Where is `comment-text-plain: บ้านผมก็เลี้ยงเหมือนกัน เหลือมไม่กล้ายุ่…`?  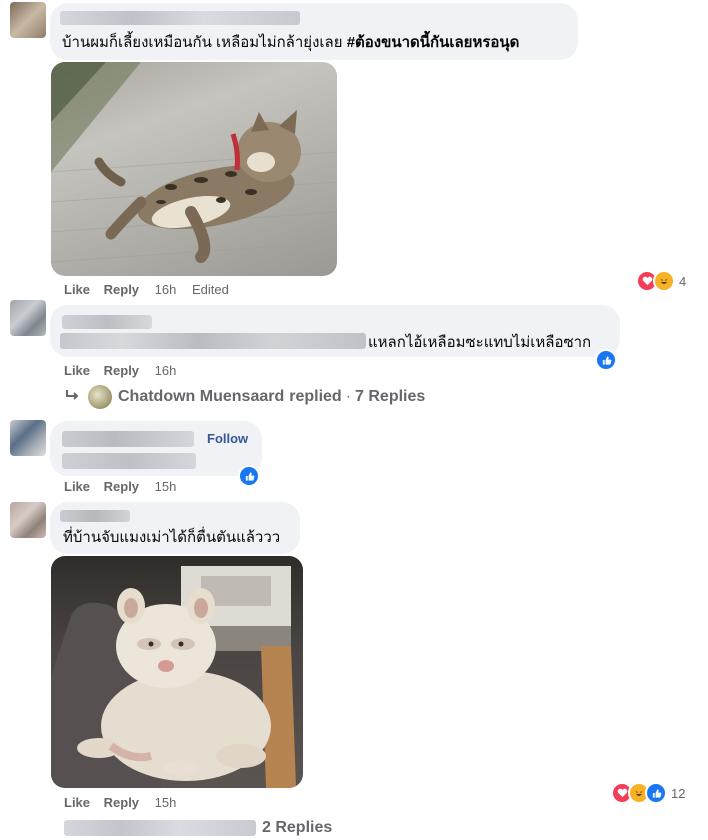 comment-text-plain: บ้านผมก็เลี้ยงเหมือนกัน เหลือมไม่กล้ายุ่… is located at coordinates (204, 42).